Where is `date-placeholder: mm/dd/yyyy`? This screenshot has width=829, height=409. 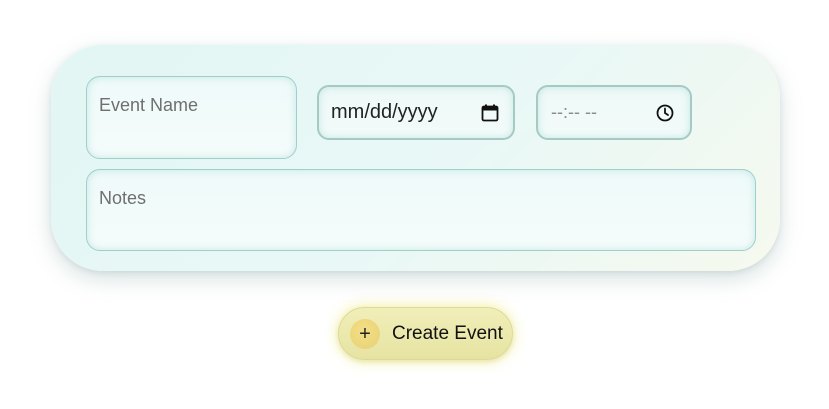
date-placeholder: mm/dd/yyyy is located at coordinates (384, 112).